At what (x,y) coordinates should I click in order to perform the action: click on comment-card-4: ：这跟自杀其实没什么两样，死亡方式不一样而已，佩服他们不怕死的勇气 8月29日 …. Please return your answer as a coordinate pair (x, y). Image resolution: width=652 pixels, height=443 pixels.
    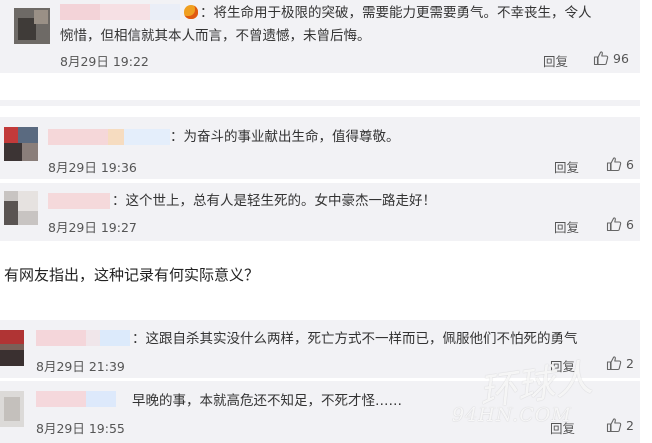
    Looking at the image, I should click on (320, 349).